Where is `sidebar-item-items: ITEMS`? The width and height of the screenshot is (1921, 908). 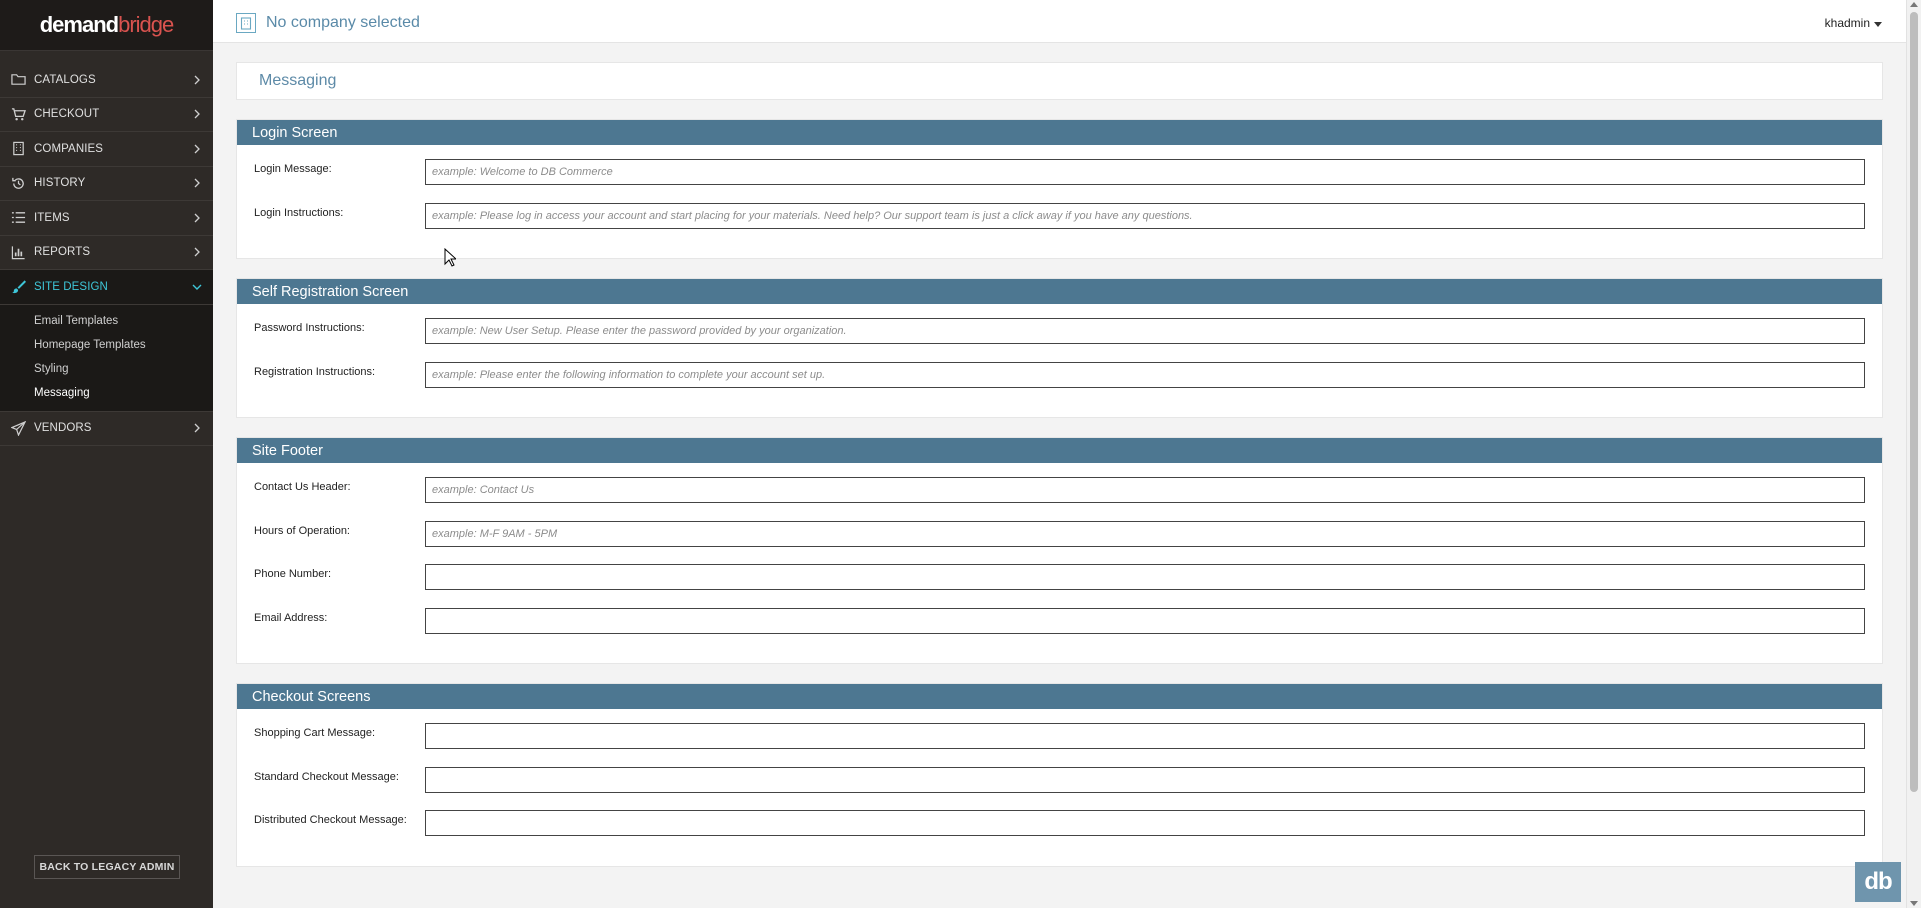
sidebar-item-items: ITEMS is located at coordinates (106, 218).